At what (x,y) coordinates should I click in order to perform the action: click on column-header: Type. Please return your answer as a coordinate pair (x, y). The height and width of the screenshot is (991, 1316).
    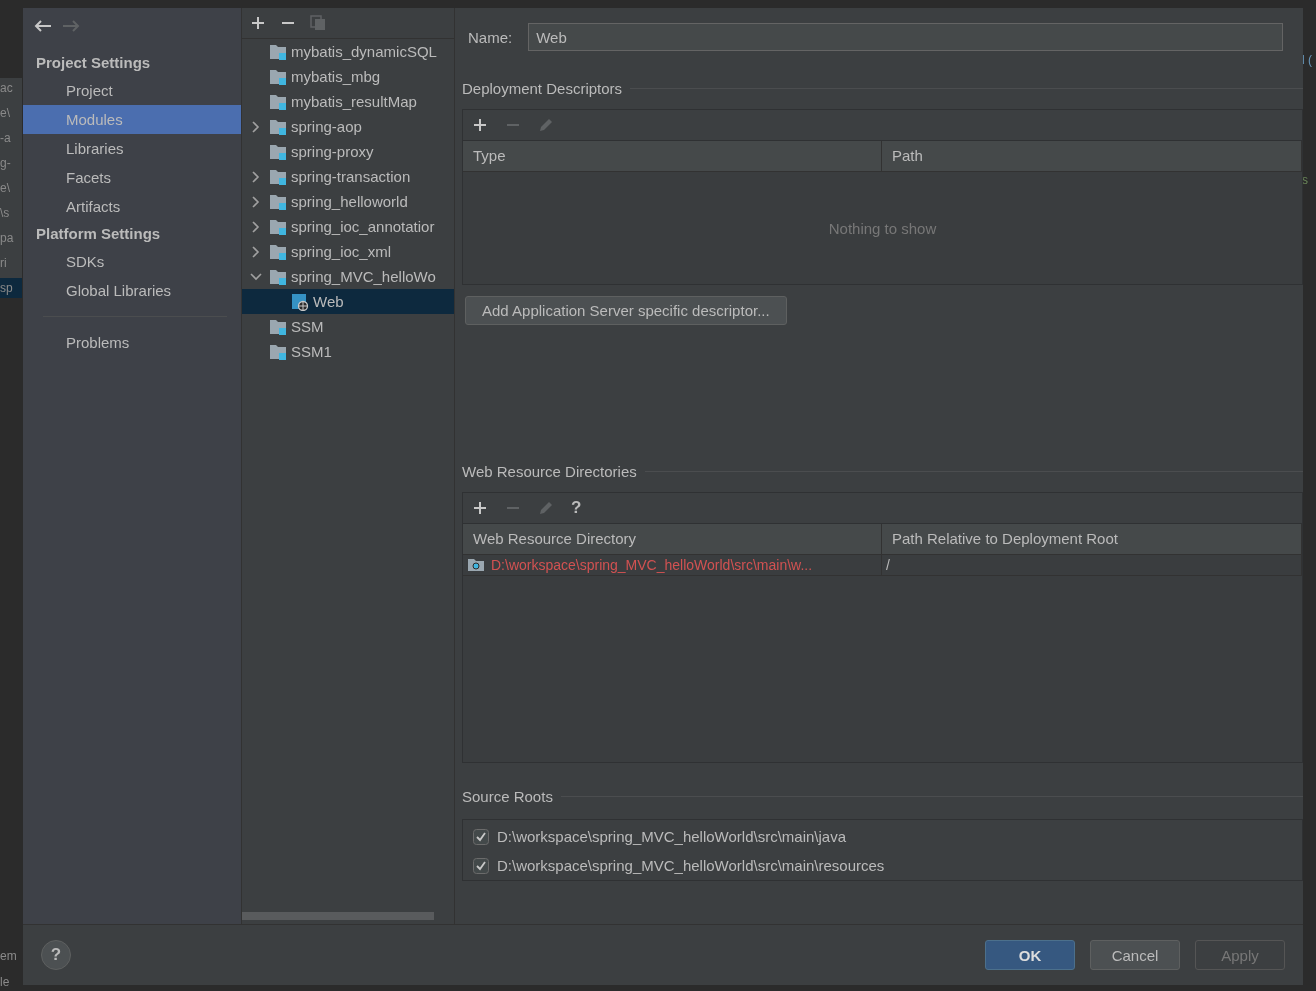
    Looking at the image, I should click on (672, 156).